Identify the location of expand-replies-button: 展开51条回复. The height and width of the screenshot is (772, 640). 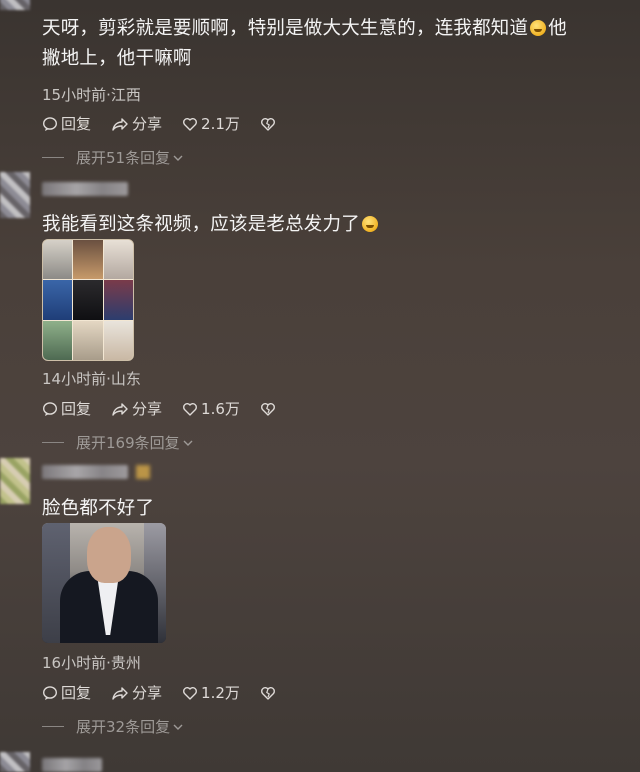
(113, 157).